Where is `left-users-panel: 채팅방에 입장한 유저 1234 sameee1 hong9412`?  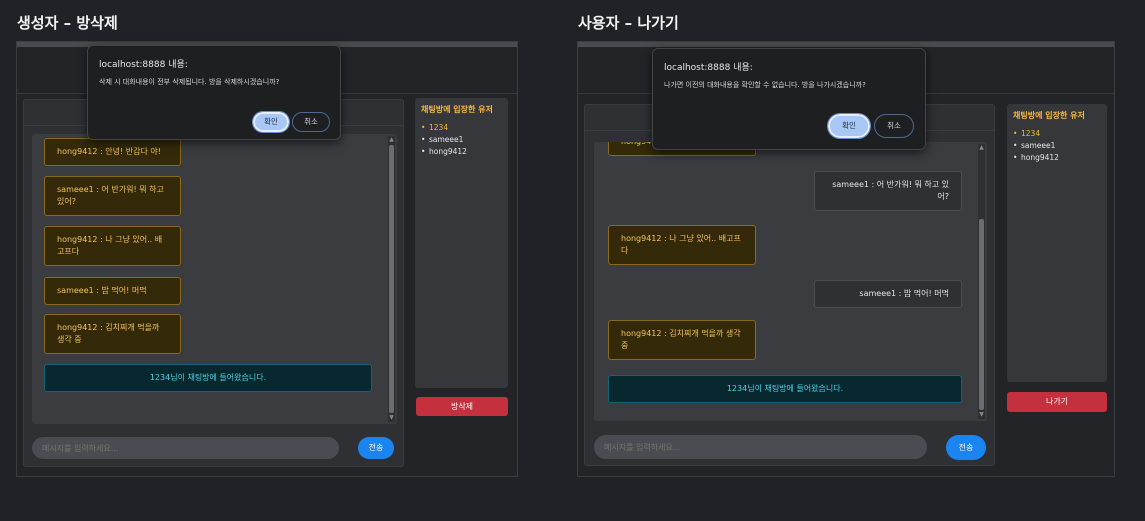 left-users-panel: 채팅방에 입장한 유저 1234 sameee1 hong9412 is located at coordinates (461, 243).